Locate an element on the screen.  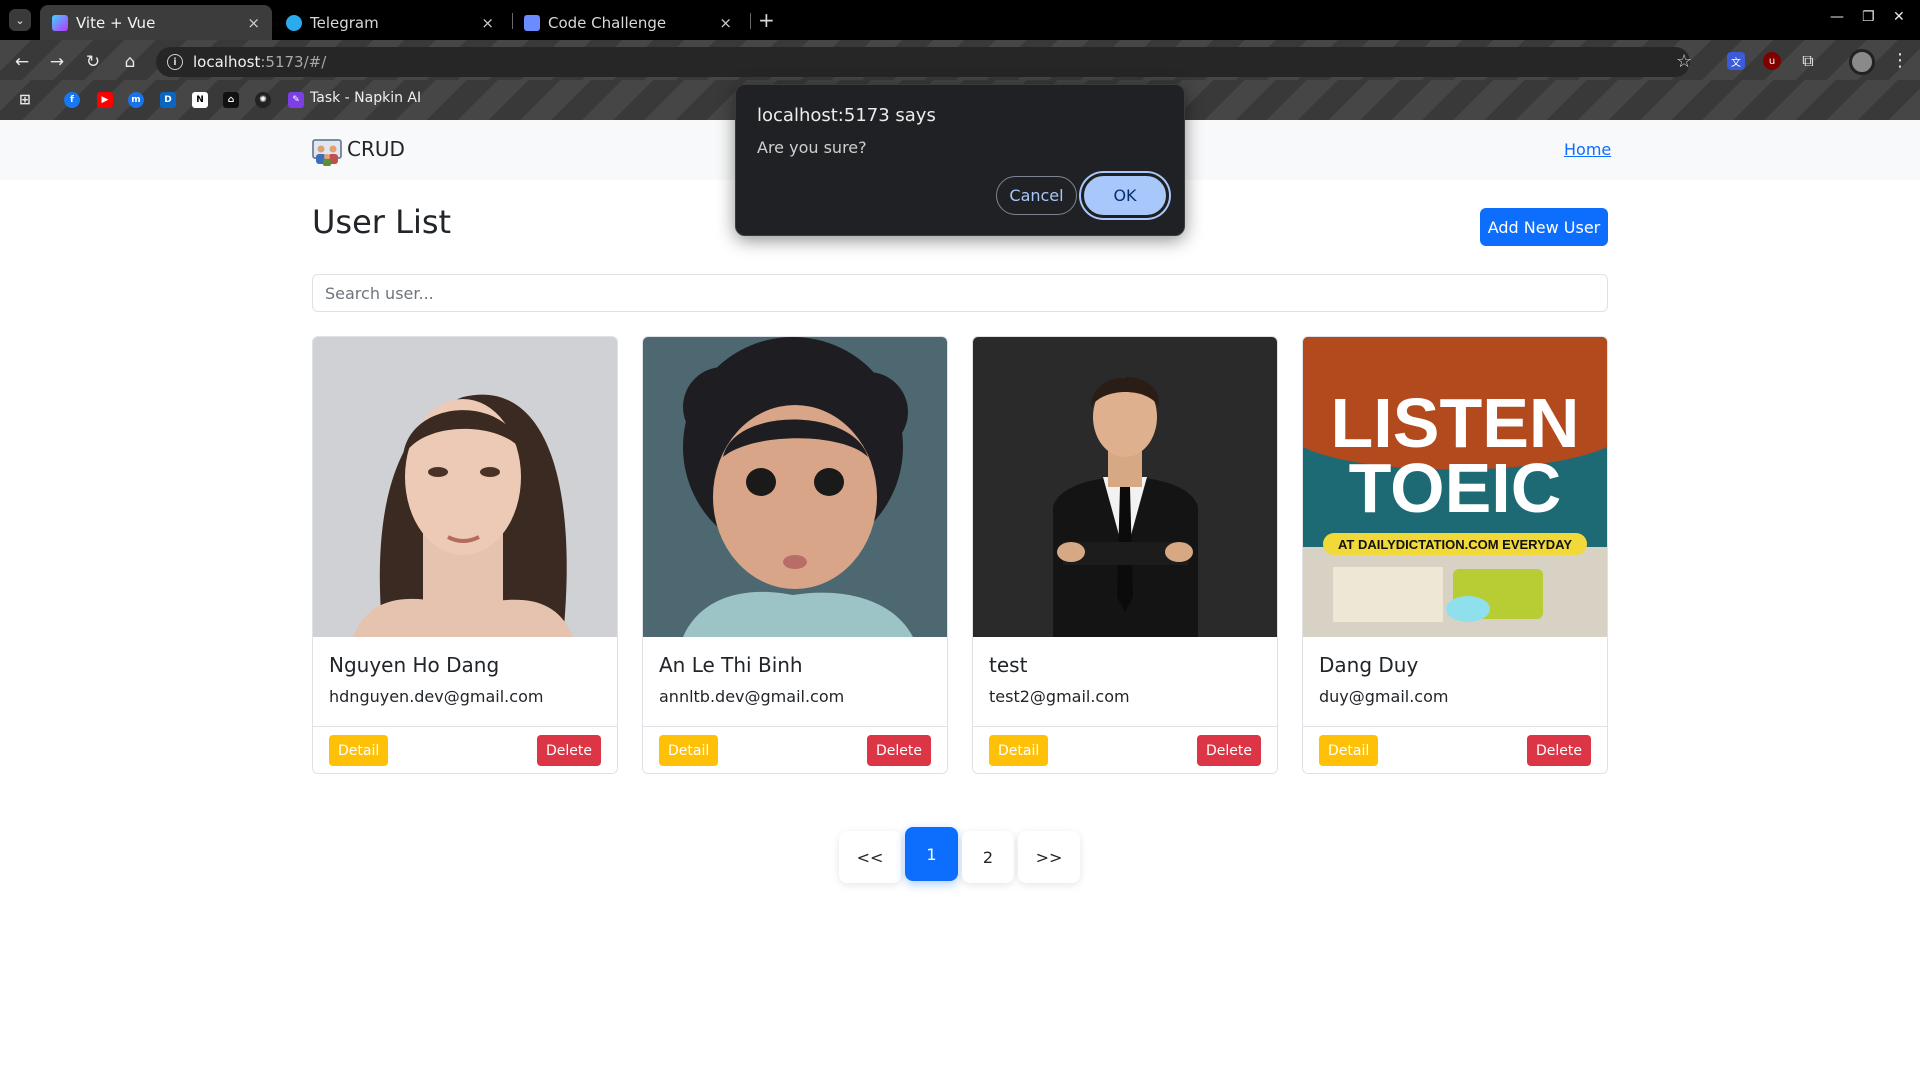
academic-cap-icon: ⌂ is located at coordinates (231, 100).